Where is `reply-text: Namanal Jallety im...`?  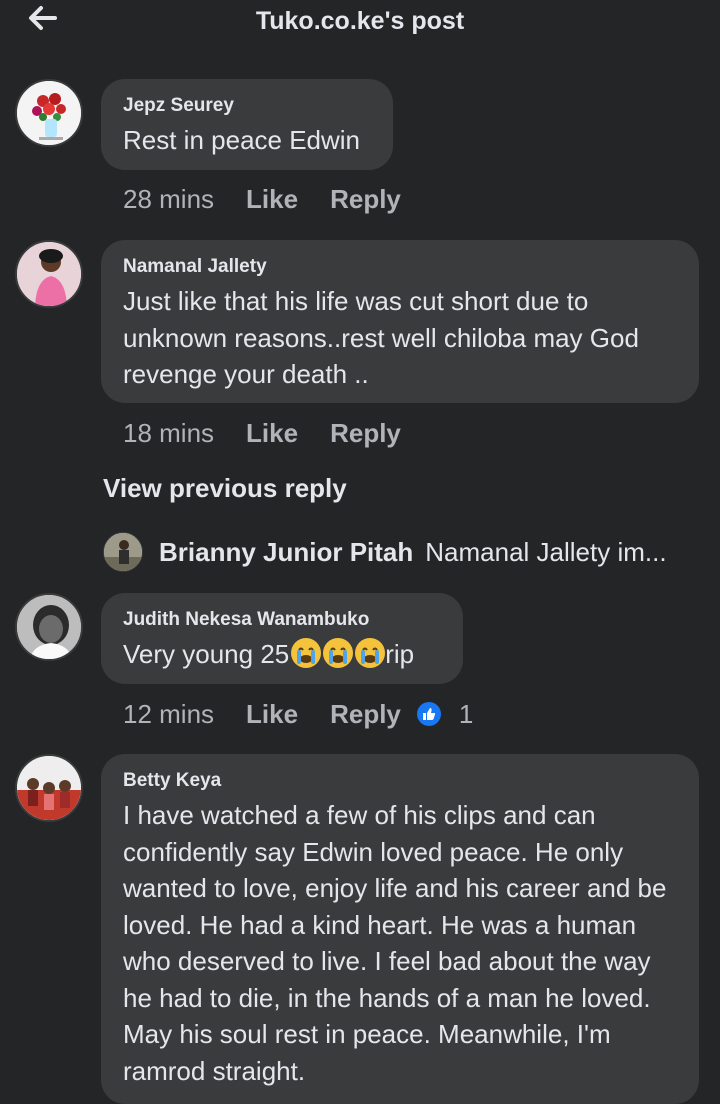 reply-text: Namanal Jallety im... is located at coordinates (546, 551).